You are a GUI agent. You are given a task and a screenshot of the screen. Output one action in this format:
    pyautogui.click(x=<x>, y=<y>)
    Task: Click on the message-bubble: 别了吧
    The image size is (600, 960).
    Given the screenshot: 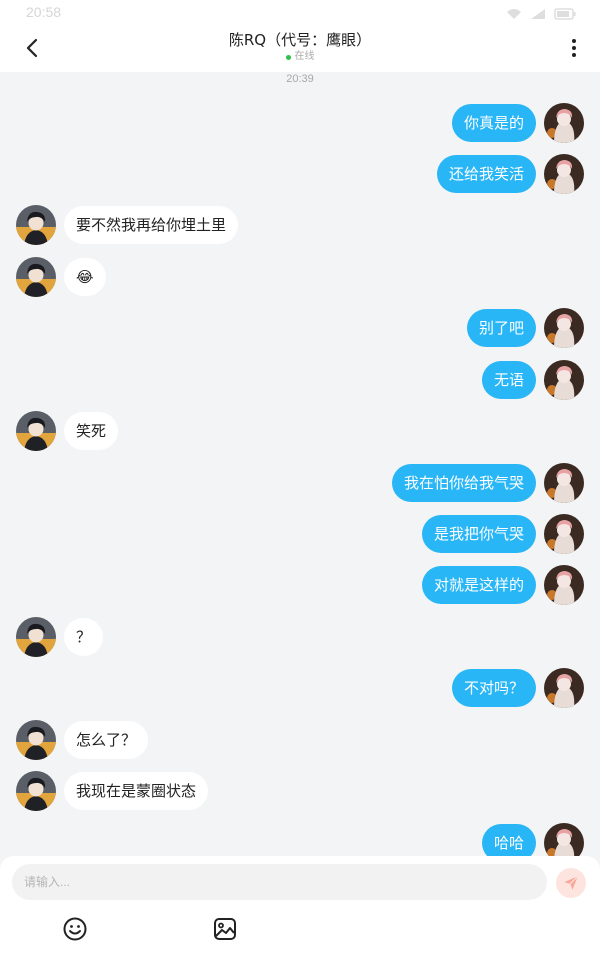 What is the action you would take?
    pyautogui.click(x=501, y=328)
    